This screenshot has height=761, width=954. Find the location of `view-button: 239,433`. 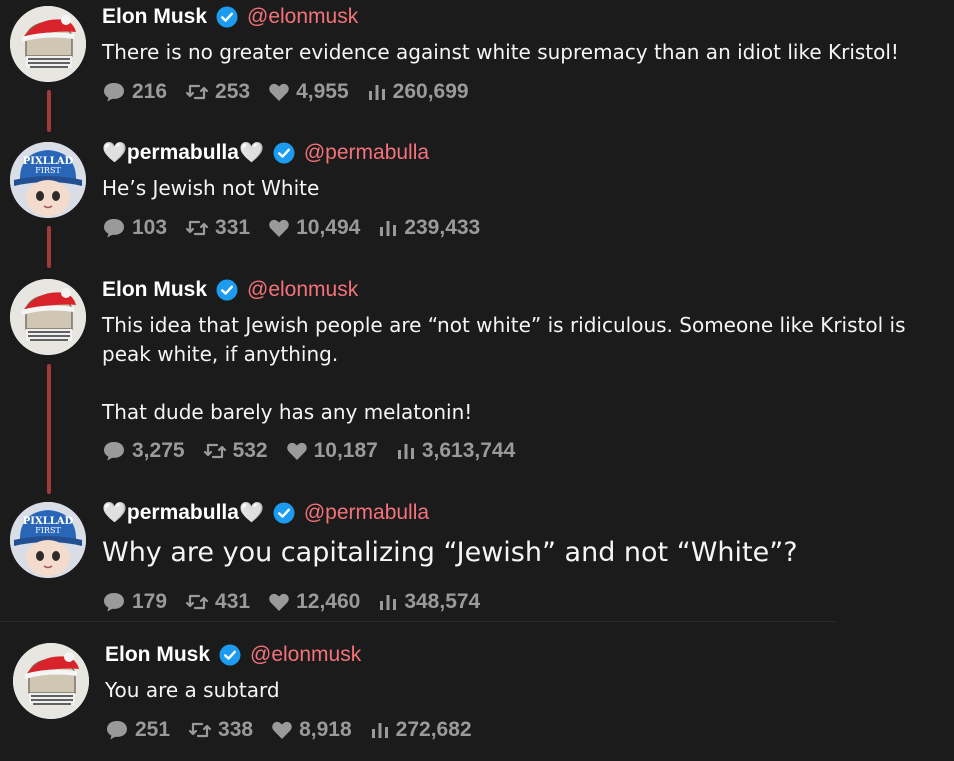

view-button: 239,433 is located at coordinates (429, 228).